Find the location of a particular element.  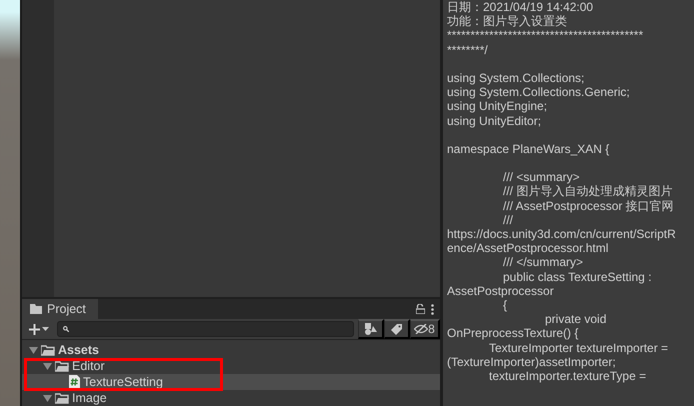

tree-label: Editor is located at coordinates (88, 366).